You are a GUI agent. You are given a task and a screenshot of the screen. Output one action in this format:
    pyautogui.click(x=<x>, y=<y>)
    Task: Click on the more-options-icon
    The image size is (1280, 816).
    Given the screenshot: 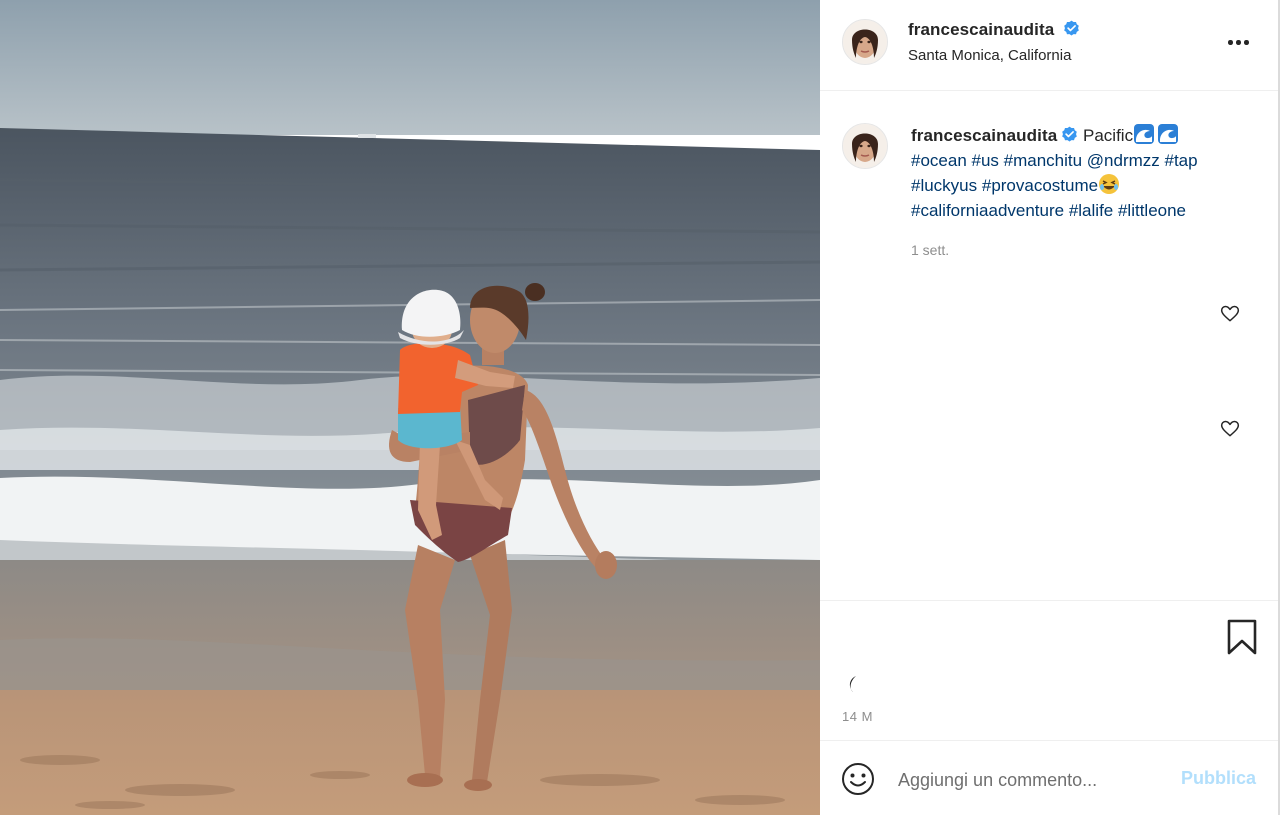 What is the action you would take?
    pyautogui.click(x=1240, y=42)
    